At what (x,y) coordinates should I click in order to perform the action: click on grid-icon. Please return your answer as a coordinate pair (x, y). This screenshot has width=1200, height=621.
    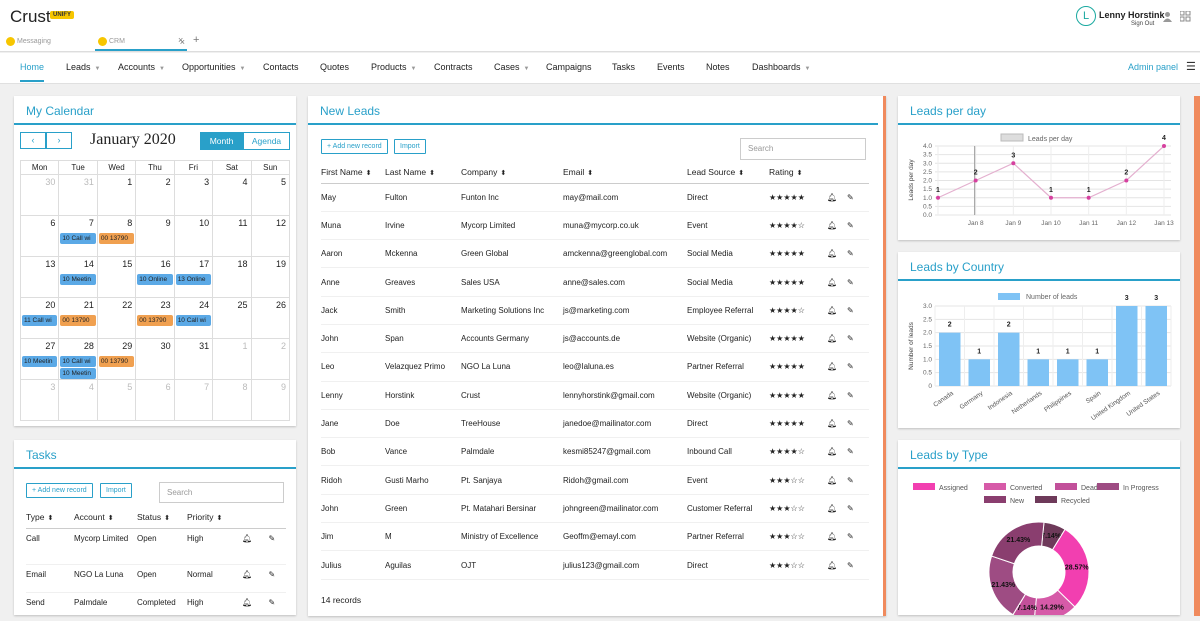
    Looking at the image, I should click on (1185, 16).